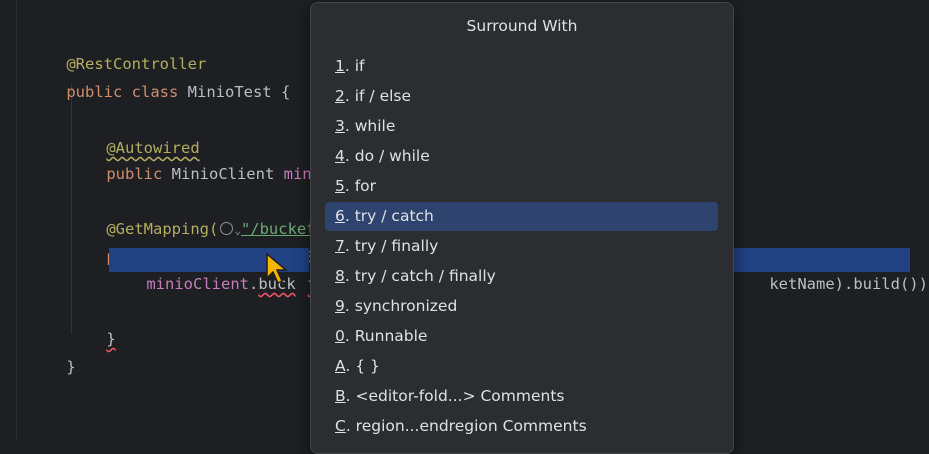 This screenshot has height=454, width=929. I want to click on mnemonic: 0, so click(340, 336).